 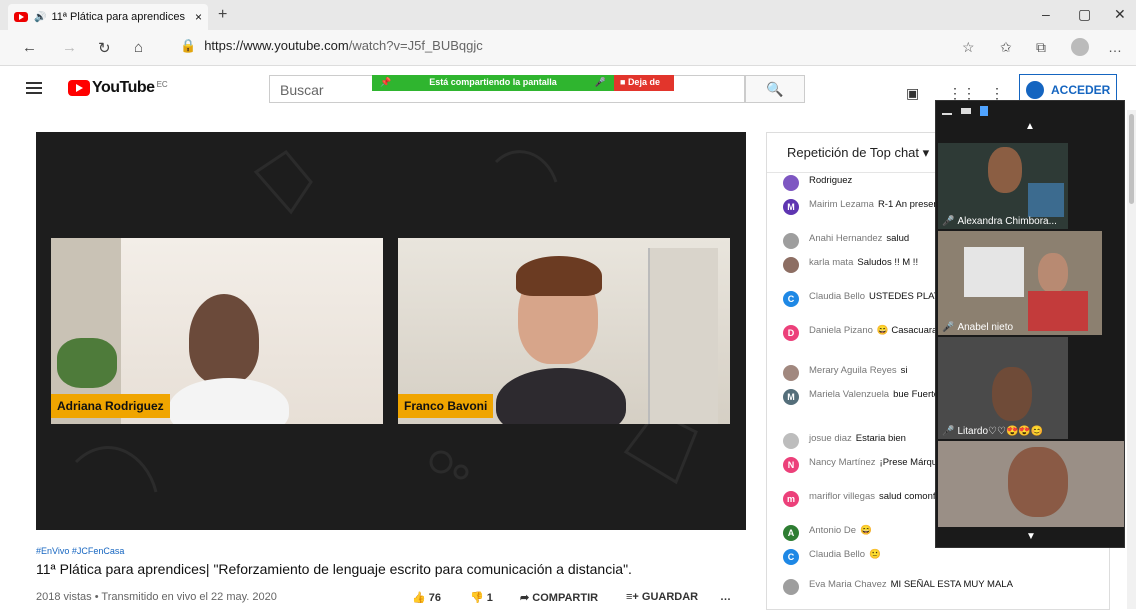 What do you see at coordinates (1031, 536) in the screenshot?
I see `scroll-down-chevron-icon: ▼` at bounding box center [1031, 536].